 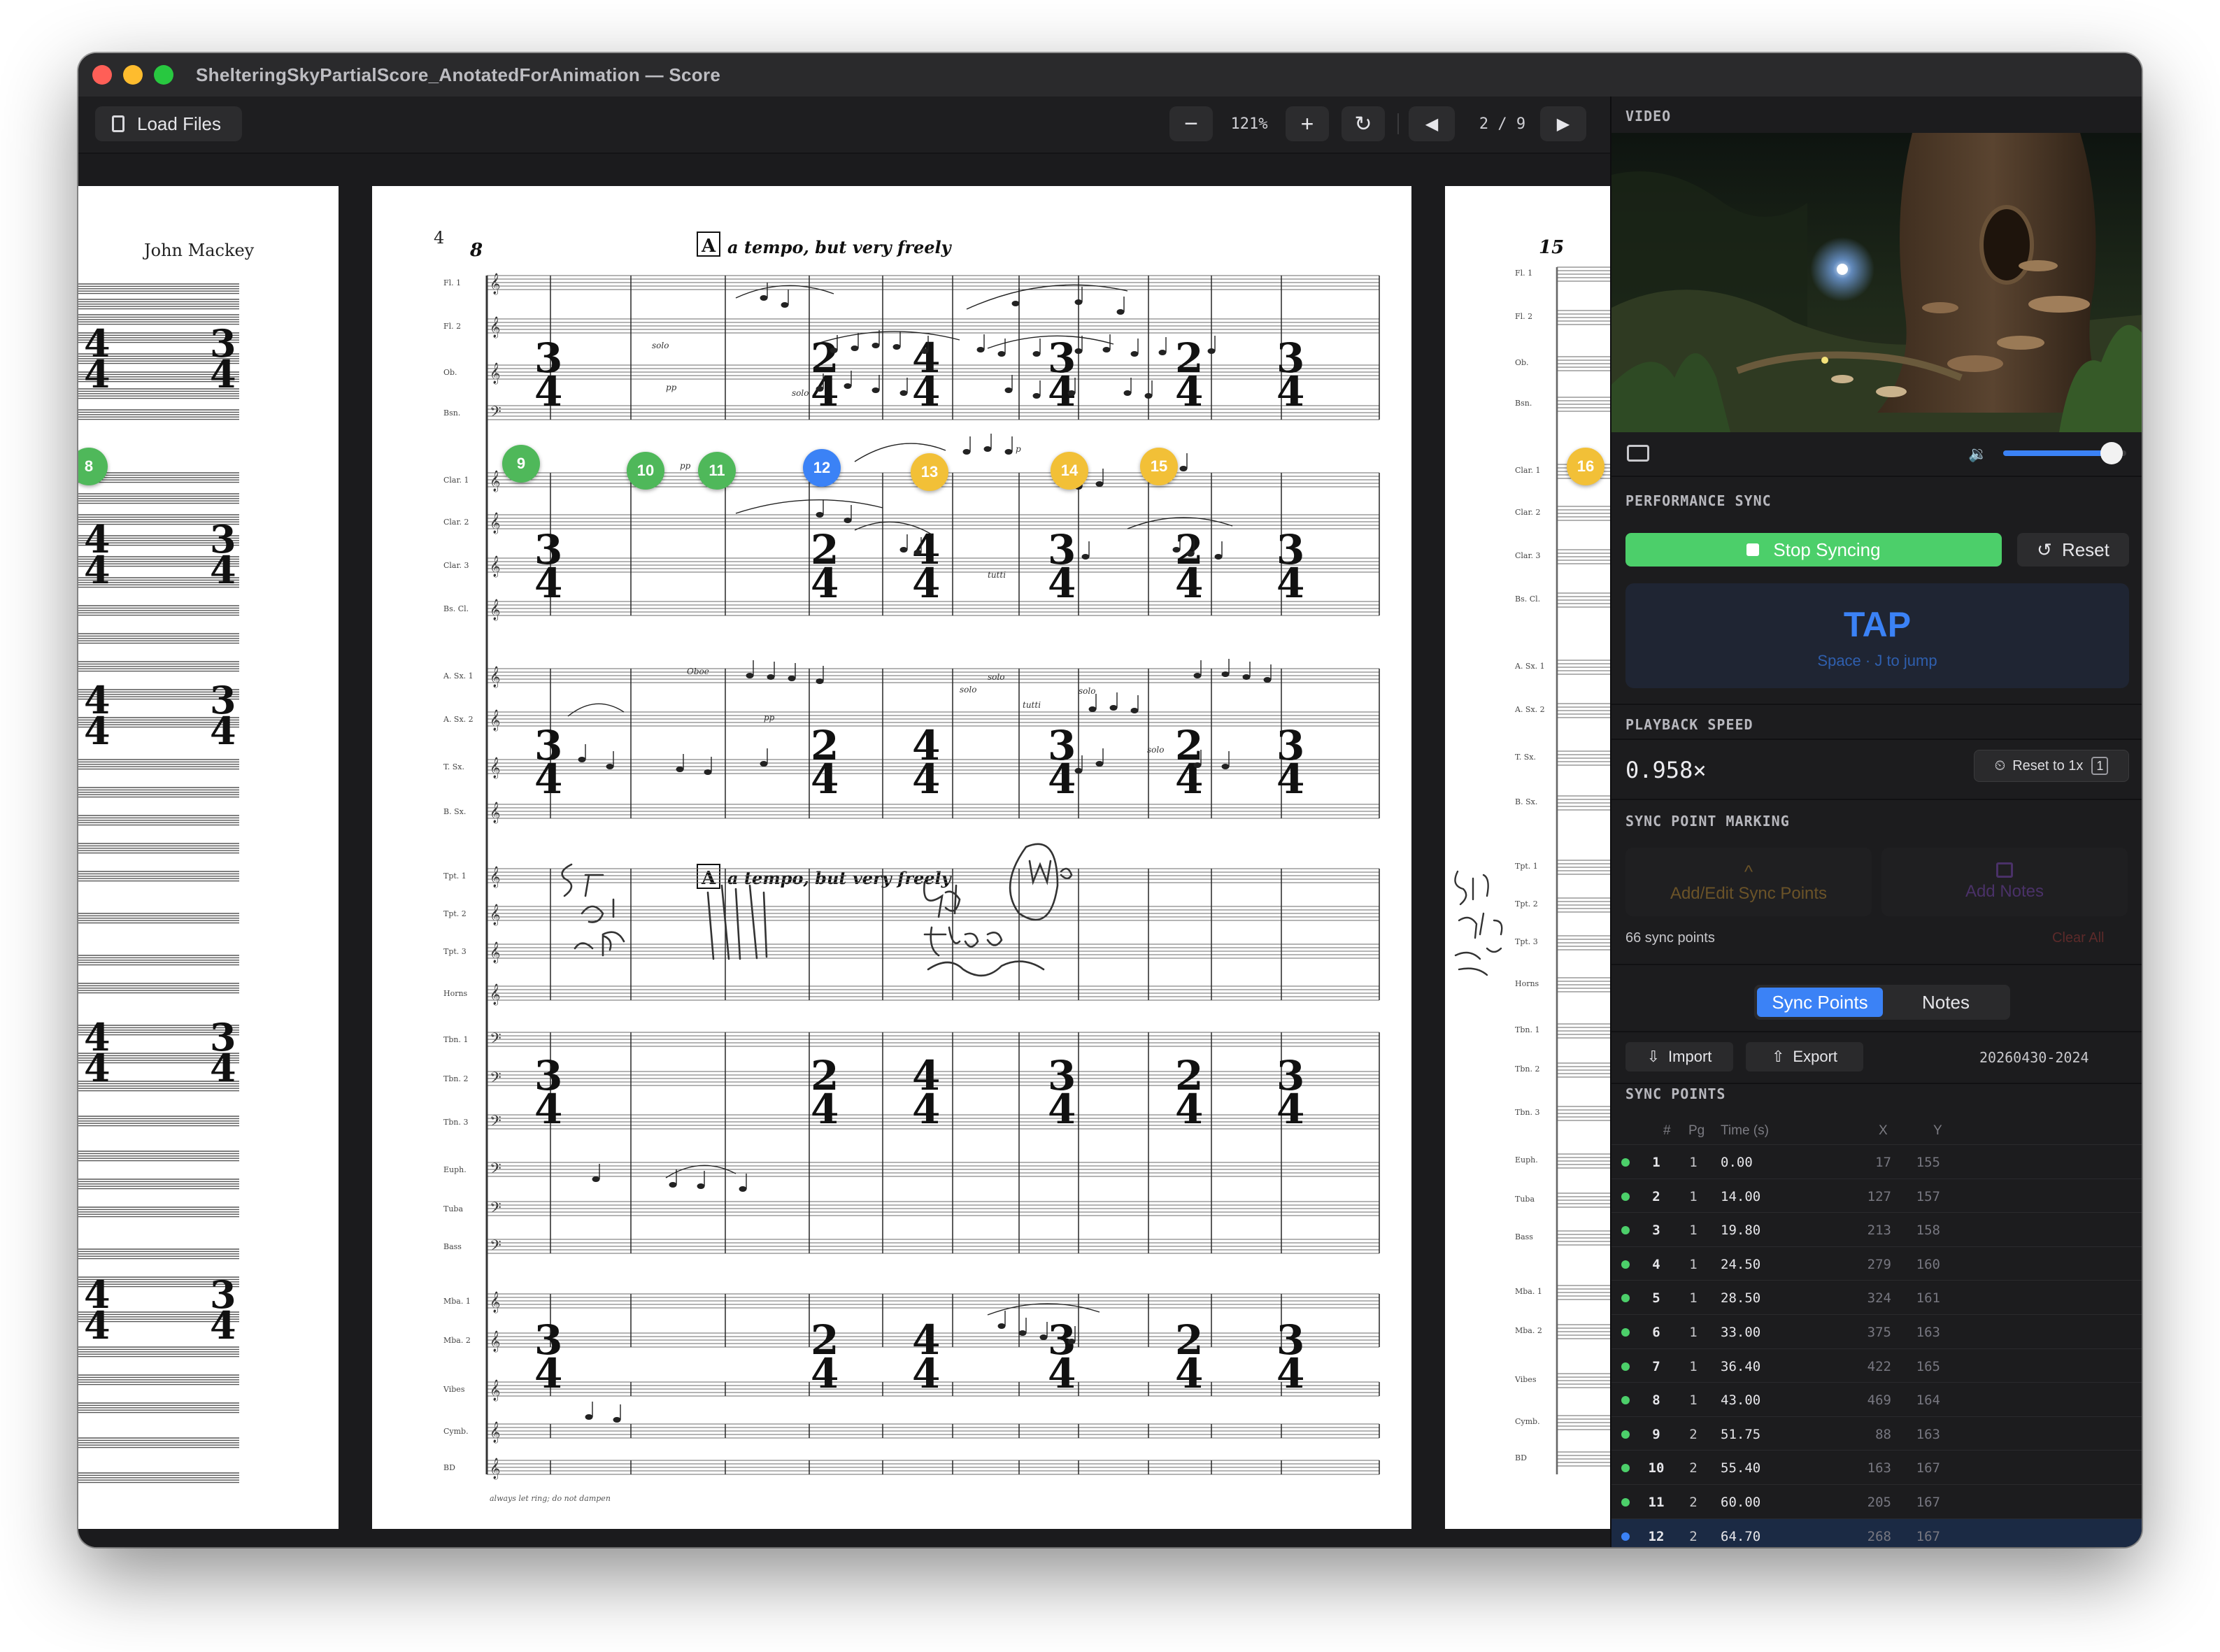 I want to click on reset-speed-button: ⏲ Reset to 1x 1, so click(x=2051, y=766).